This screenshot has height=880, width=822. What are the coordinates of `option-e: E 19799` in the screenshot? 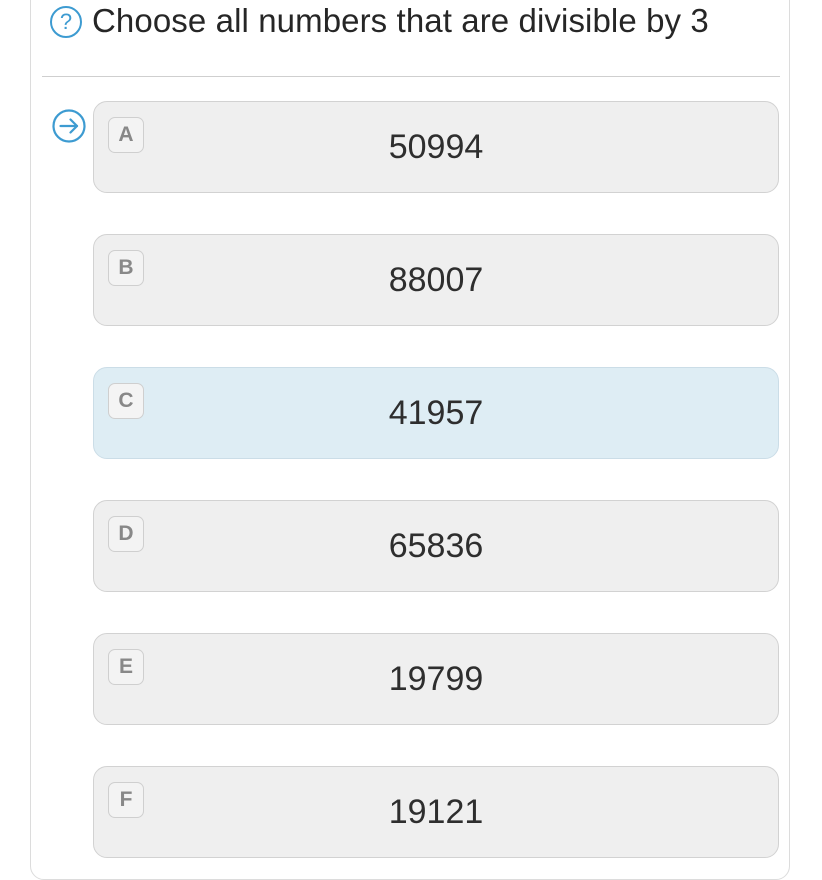 It's located at (436, 679).